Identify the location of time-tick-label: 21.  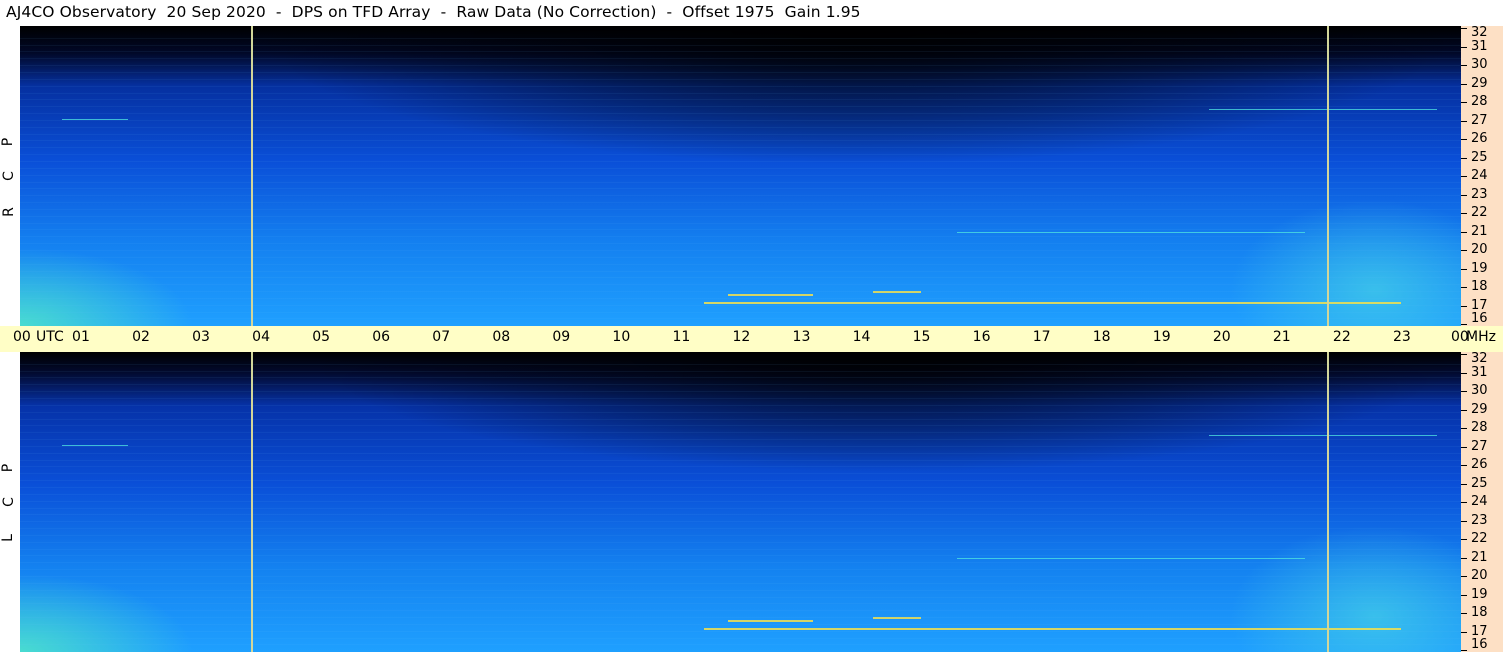
(1281, 337).